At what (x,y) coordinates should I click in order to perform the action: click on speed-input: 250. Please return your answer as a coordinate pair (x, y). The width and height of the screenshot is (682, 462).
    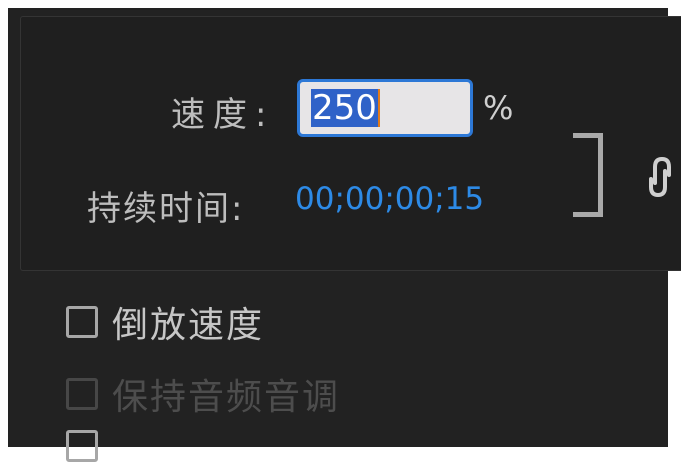
    Looking at the image, I should click on (385, 108).